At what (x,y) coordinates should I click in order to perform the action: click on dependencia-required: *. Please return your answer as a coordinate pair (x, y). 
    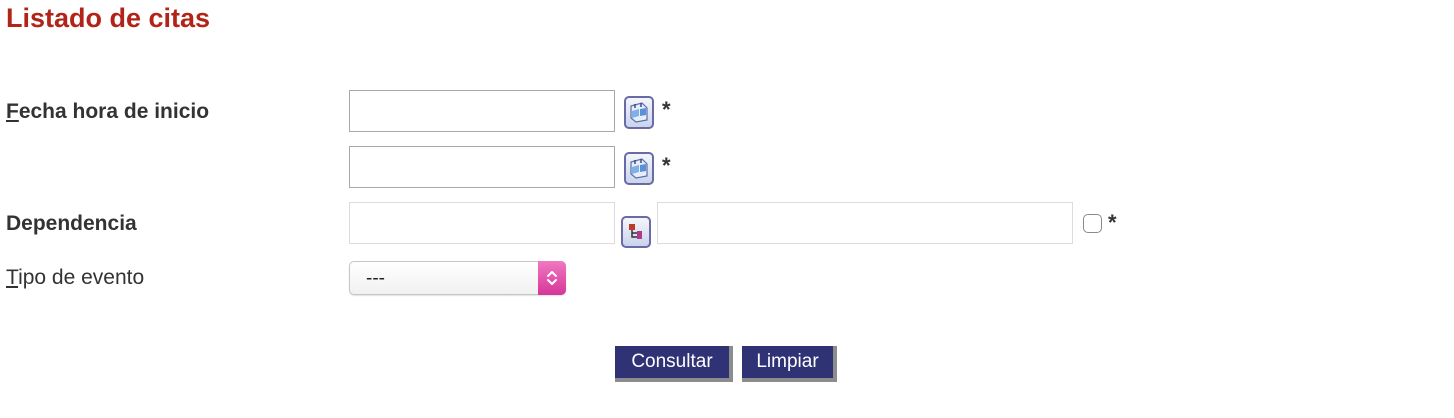
    Looking at the image, I should click on (1112, 222).